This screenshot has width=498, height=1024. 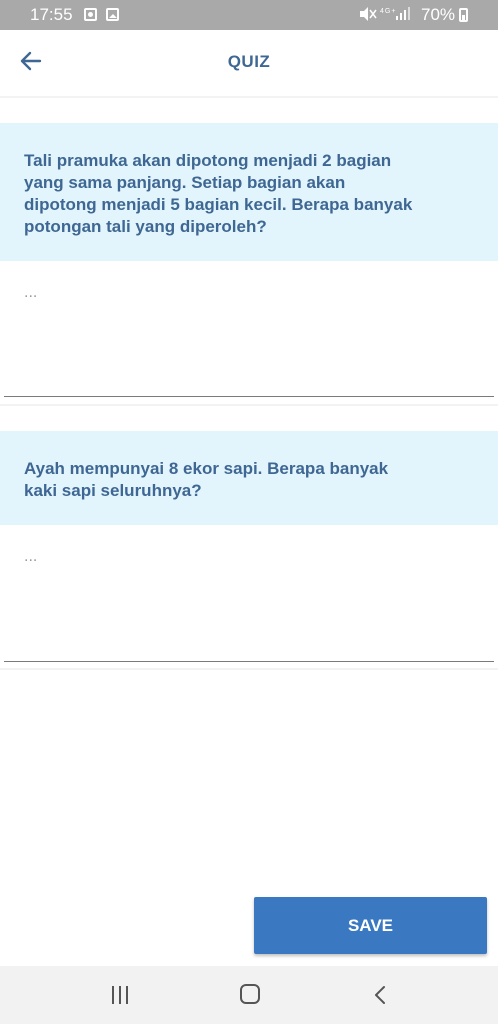 I want to click on battery-percent: 70%, so click(x=438, y=14).